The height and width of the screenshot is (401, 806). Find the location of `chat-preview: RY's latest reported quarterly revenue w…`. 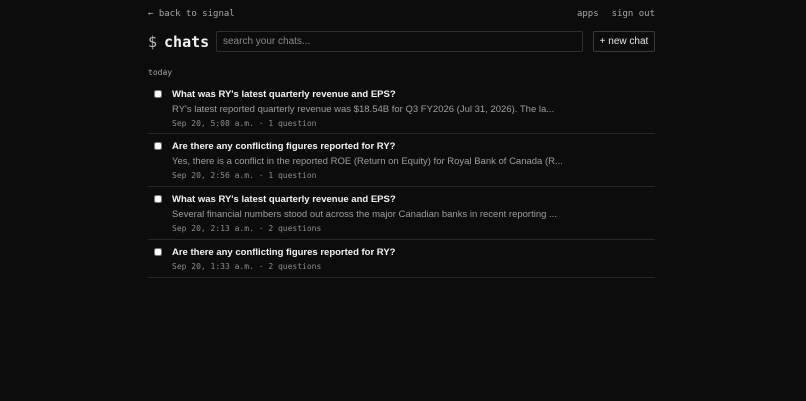

chat-preview: RY's latest reported quarterly revenue w… is located at coordinates (363, 109).